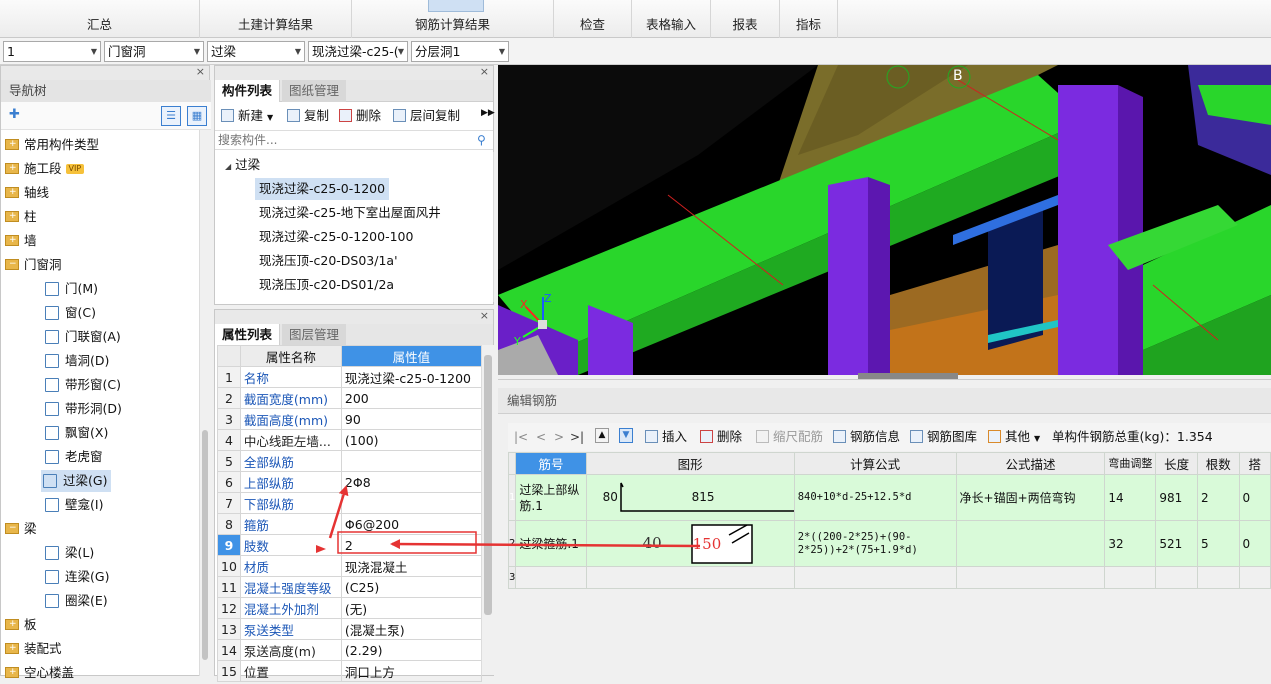 The image size is (1271, 684). What do you see at coordinates (52, 51) in the screenshot?
I see `floor-select: 1 ▼` at bounding box center [52, 51].